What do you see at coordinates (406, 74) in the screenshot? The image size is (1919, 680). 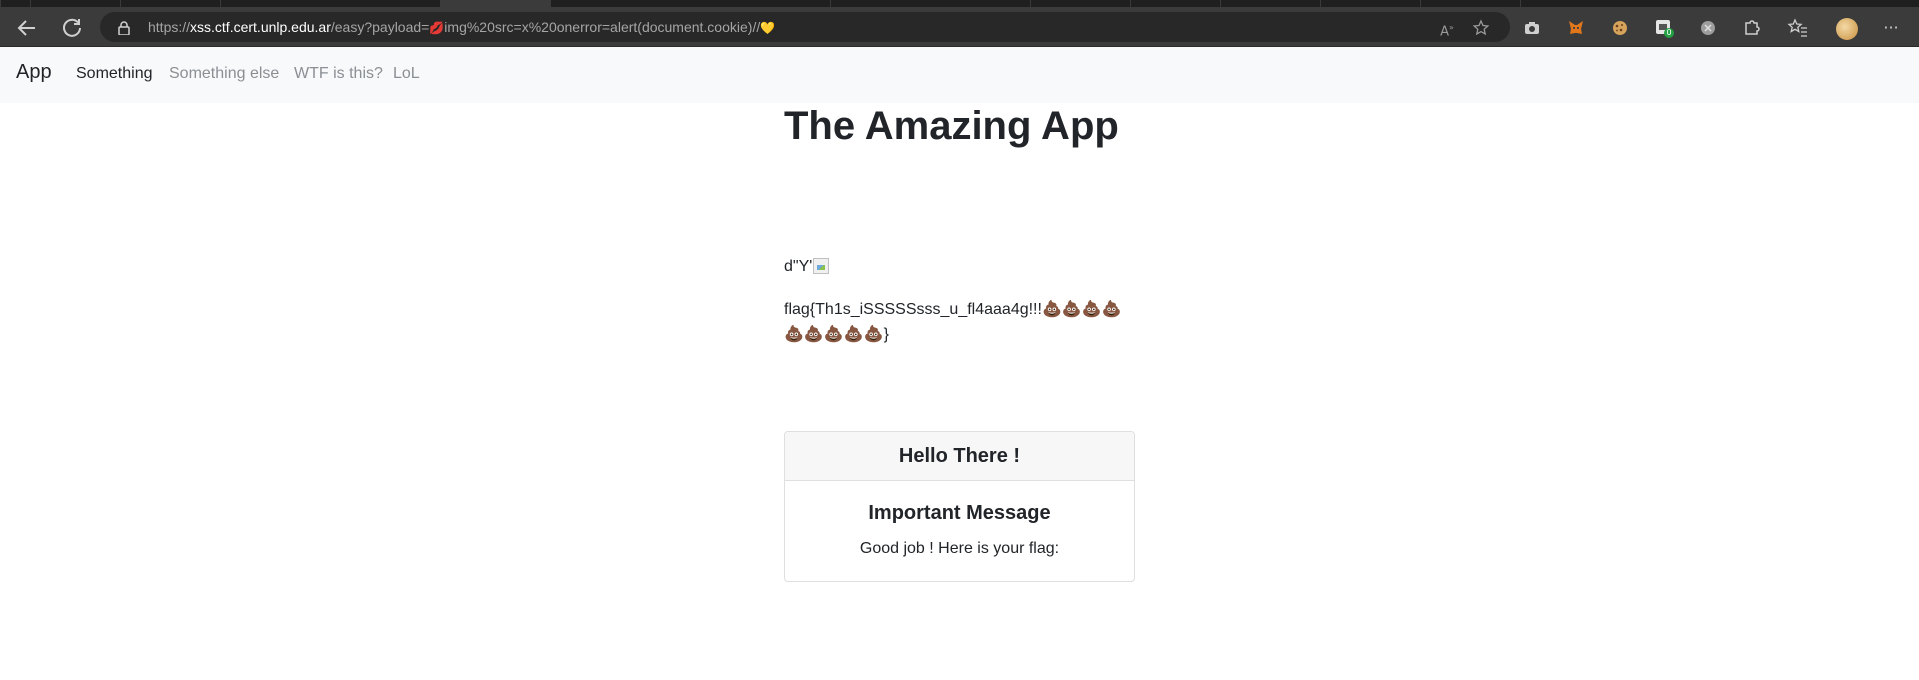 I see `nav-link-lol: LoL` at bounding box center [406, 74].